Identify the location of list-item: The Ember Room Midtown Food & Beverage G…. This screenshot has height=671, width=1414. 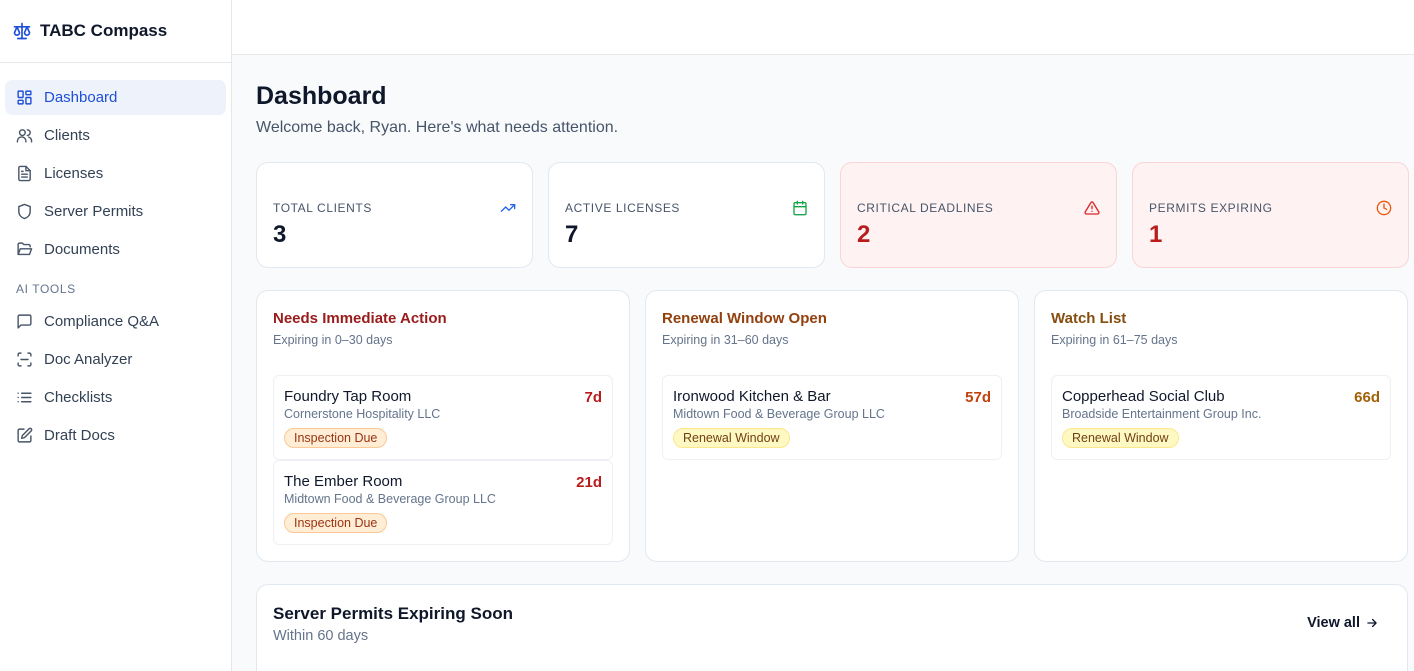
(443, 502).